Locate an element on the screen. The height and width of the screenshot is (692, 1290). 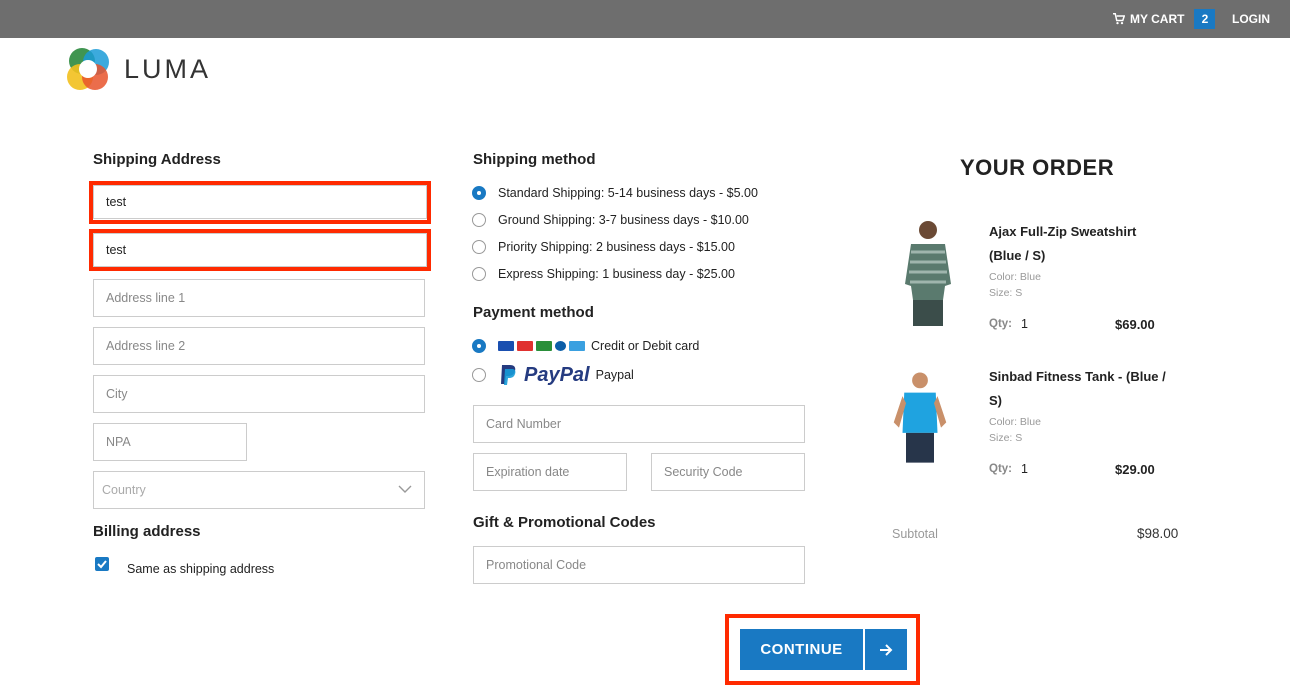
arrow-right-icon is located at coordinates (886, 649).